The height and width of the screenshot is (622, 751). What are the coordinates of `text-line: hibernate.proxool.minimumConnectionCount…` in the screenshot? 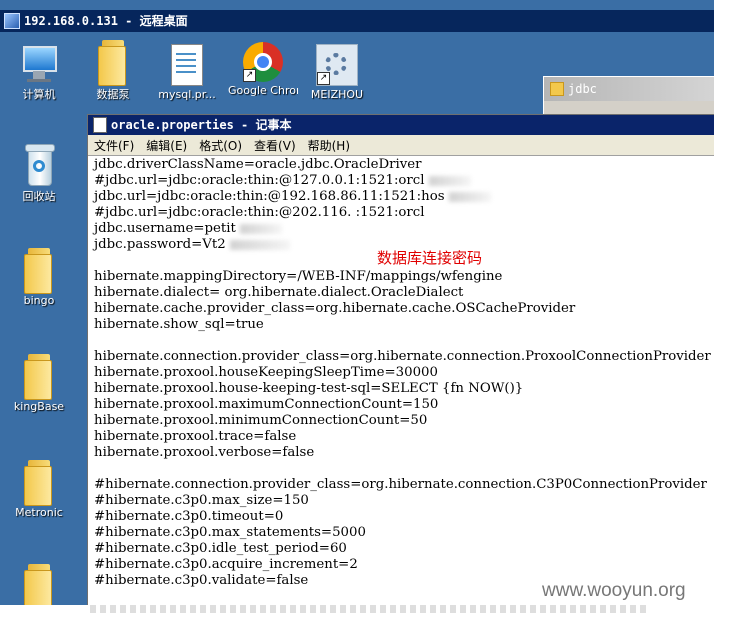 It's located at (261, 420).